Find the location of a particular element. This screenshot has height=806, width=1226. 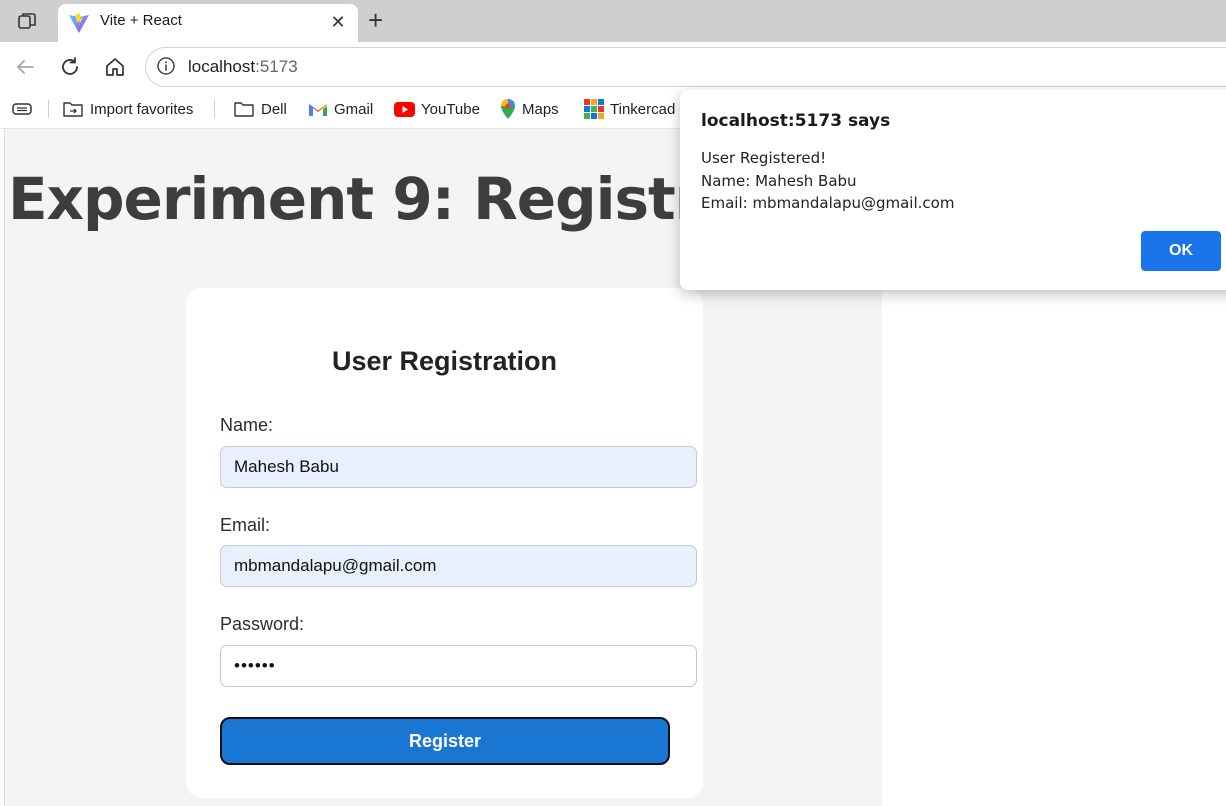

browser-toolbar: localhost:5173 is located at coordinates (613, 66).